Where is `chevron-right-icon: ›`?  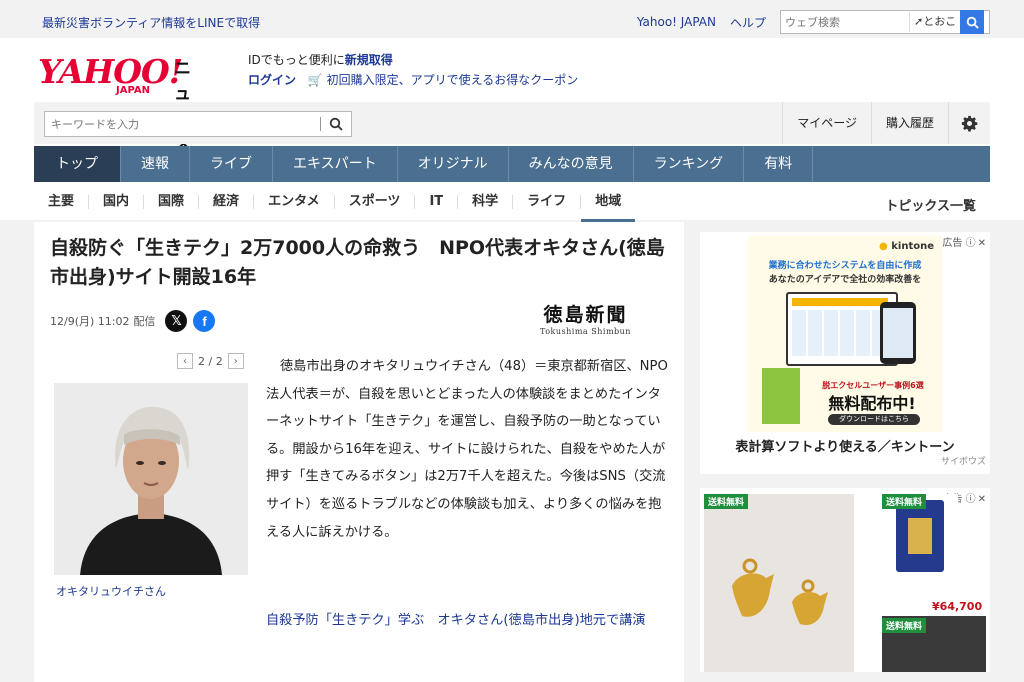
chevron-right-icon: › is located at coordinates (235, 361).